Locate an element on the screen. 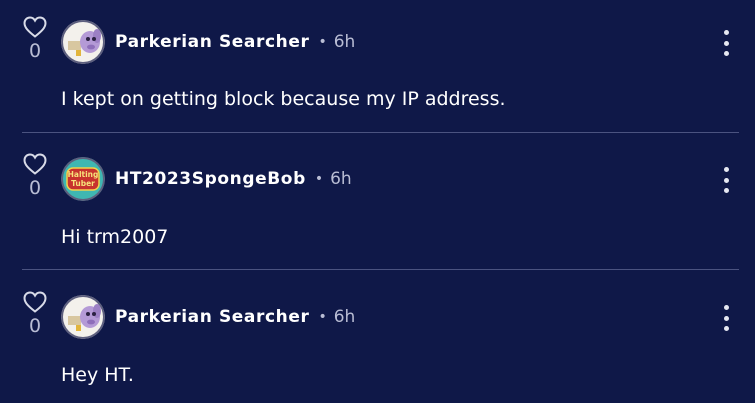  avatar-logo-text: Tuber is located at coordinates (83, 183).